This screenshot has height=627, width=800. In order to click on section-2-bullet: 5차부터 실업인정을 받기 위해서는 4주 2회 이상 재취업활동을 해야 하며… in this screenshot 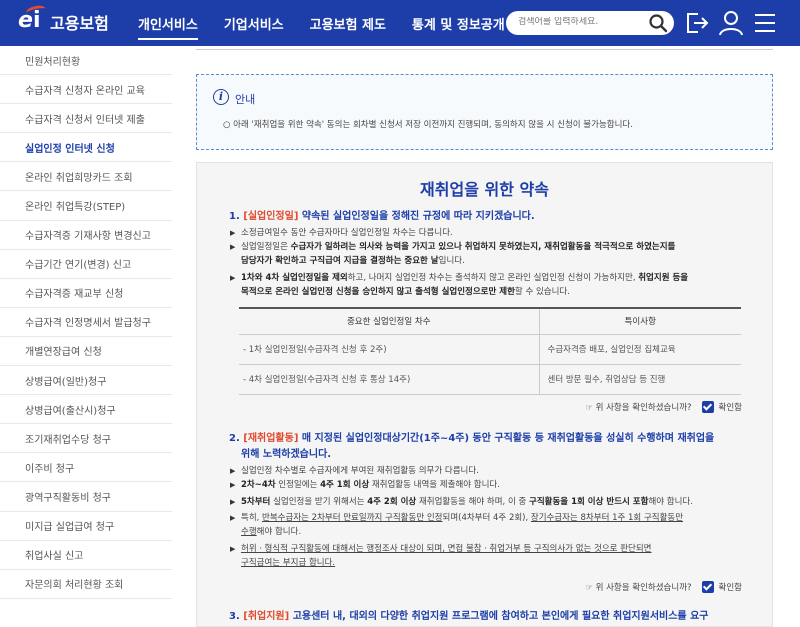, I will do `click(485, 503)`.